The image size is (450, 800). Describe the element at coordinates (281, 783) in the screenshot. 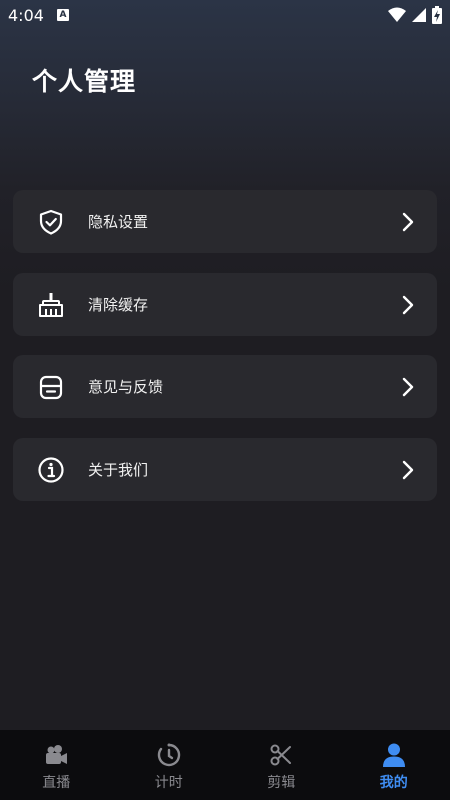

I see `tab-label: 剪辑` at that location.